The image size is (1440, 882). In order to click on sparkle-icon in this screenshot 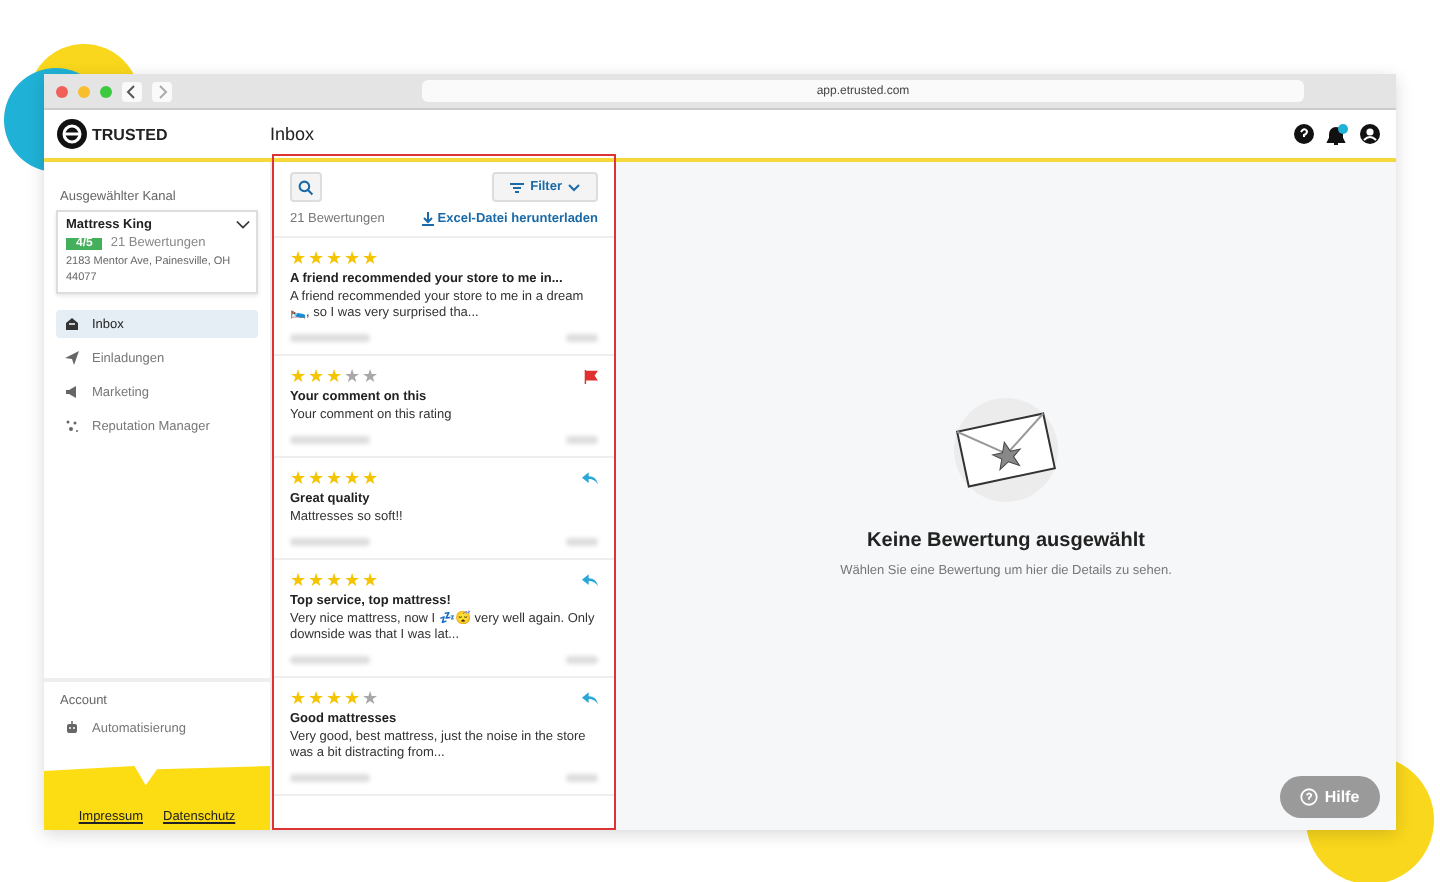, I will do `click(72, 426)`.